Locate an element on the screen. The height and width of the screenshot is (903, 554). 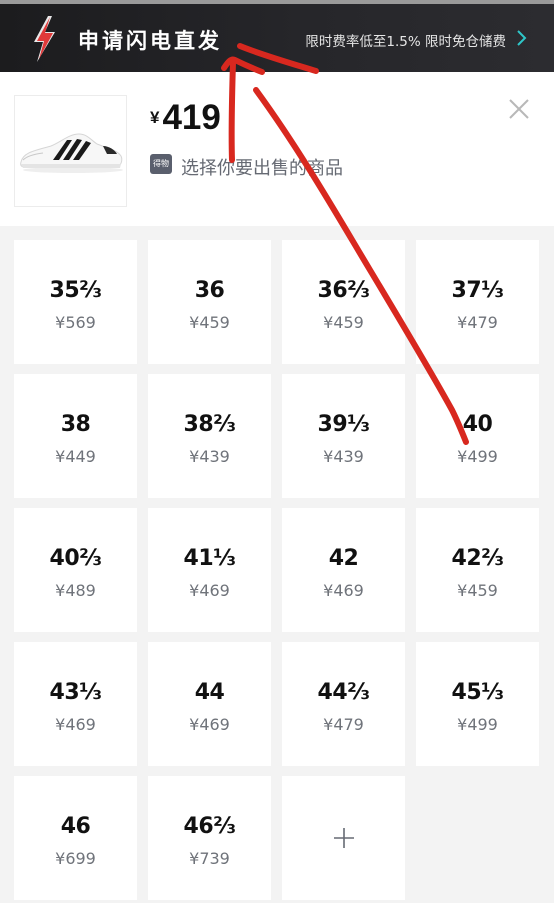
brand-badge: 得物 is located at coordinates (161, 164).